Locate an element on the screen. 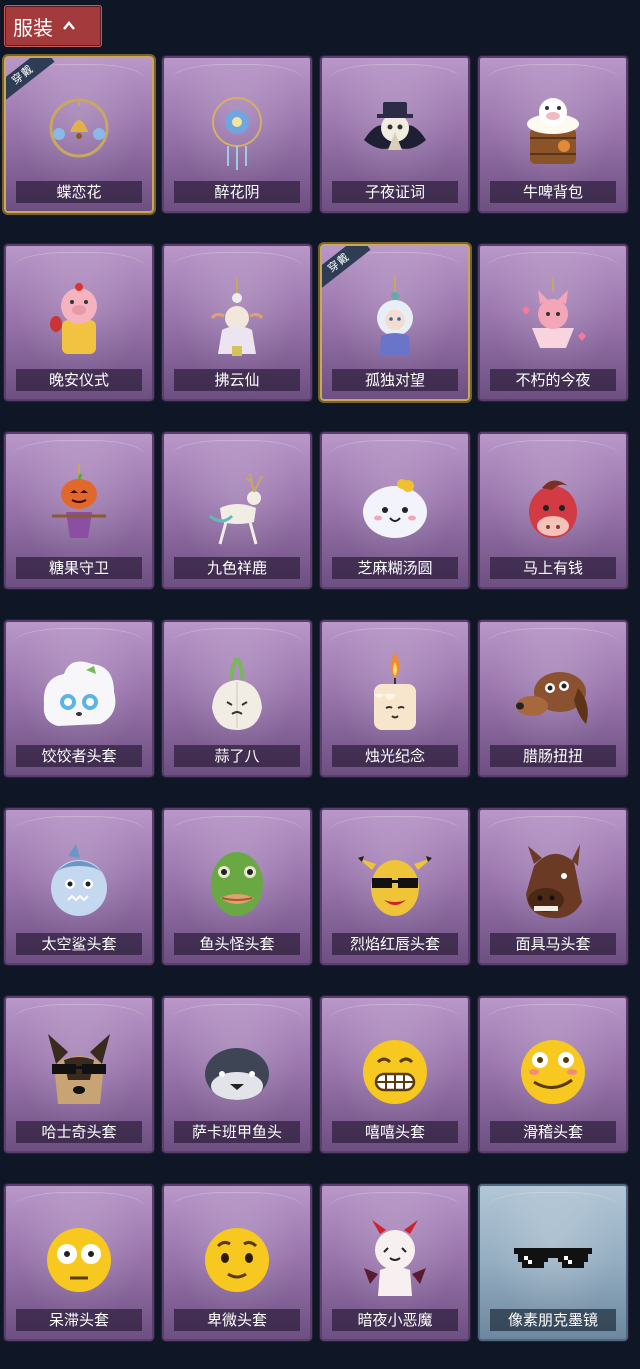 This screenshot has width=640, height=1369. dumpling-head-icon is located at coordinates (79, 693).